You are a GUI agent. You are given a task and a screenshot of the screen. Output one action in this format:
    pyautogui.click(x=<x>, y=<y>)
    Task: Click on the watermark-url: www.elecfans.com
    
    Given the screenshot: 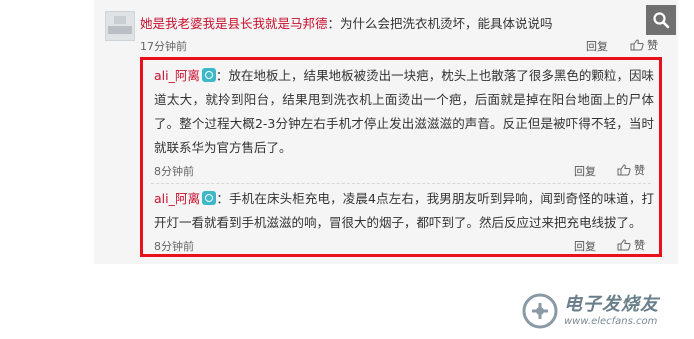 What is the action you would take?
    pyautogui.click(x=611, y=321)
    